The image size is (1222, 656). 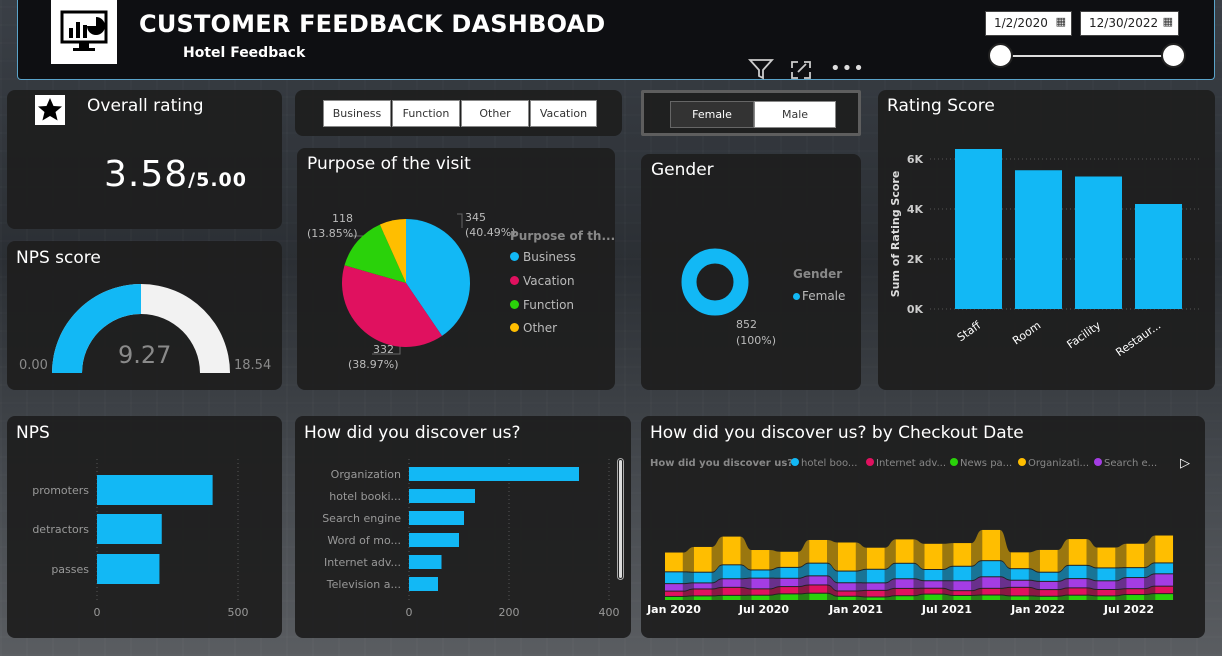 What do you see at coordinates (409, 612) in the screenshot?
I see `x-tick-label: 0` at bounding box center [409, 612].